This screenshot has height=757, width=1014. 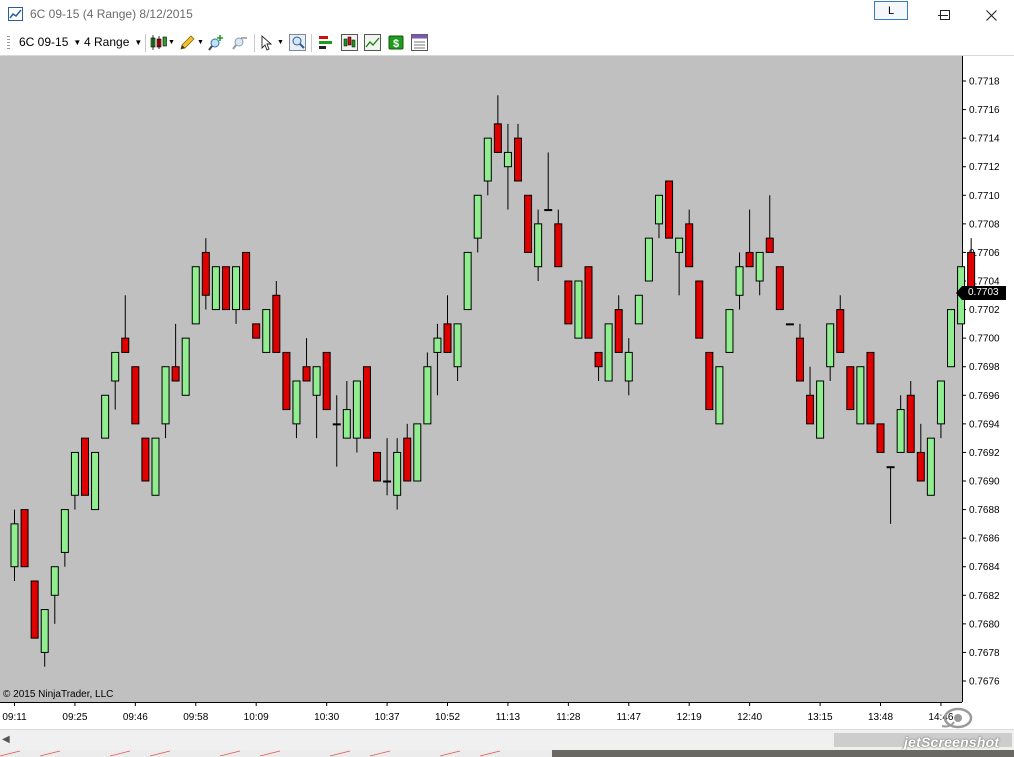 What do you see at coordinates (8, 43) in the screenshot?
I see `toolbar-grip` at bounding box center [8, 43].